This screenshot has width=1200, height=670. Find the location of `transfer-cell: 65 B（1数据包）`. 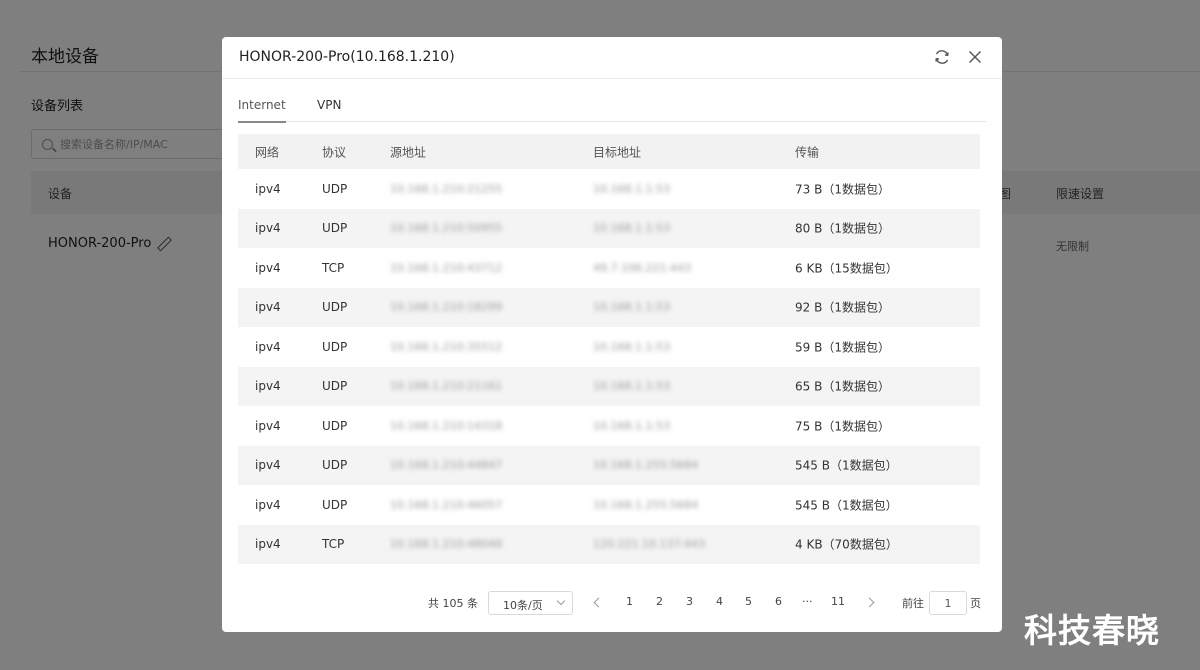

transfer-cell: 65 B（1数据包） is located at coordinates (842, 386).